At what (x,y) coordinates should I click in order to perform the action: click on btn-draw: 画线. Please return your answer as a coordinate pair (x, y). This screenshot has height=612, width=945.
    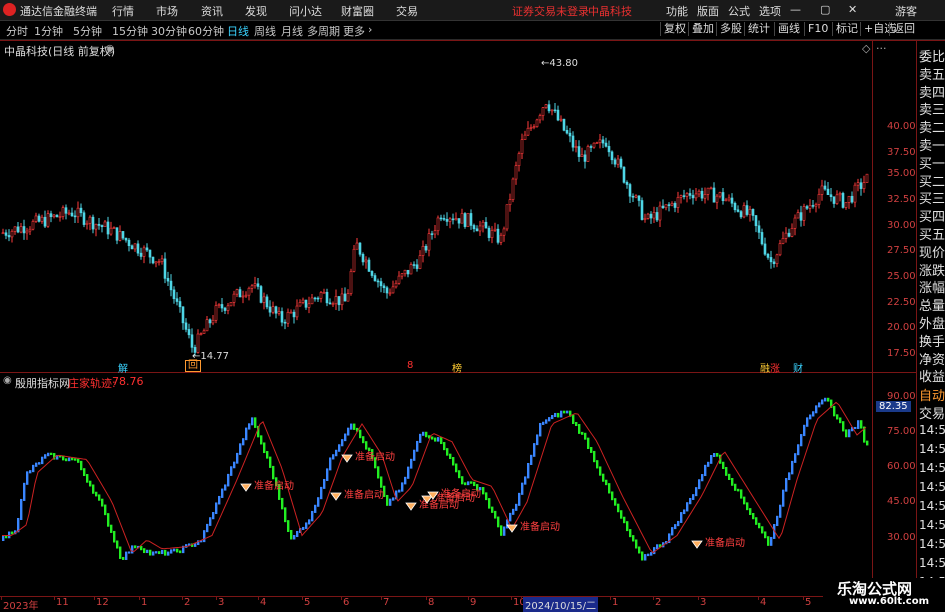
    Looking at the image, I should click on (788, 29).